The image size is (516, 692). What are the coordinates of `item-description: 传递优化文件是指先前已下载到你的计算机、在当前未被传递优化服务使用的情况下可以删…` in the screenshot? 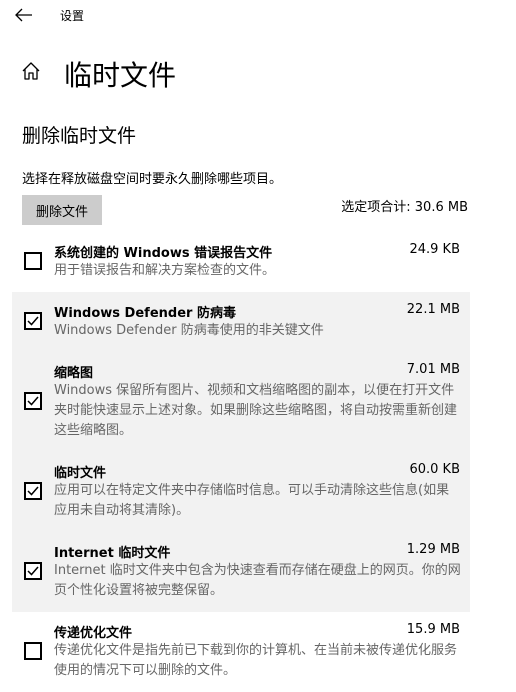 It's located at (256, 660).